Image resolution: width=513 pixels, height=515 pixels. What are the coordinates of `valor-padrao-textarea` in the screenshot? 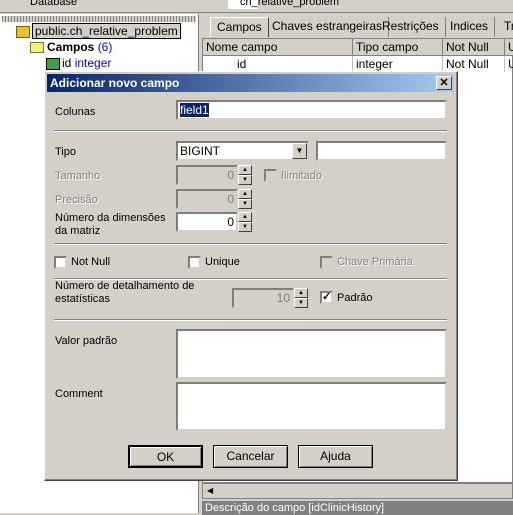 It's located at (311, 354).